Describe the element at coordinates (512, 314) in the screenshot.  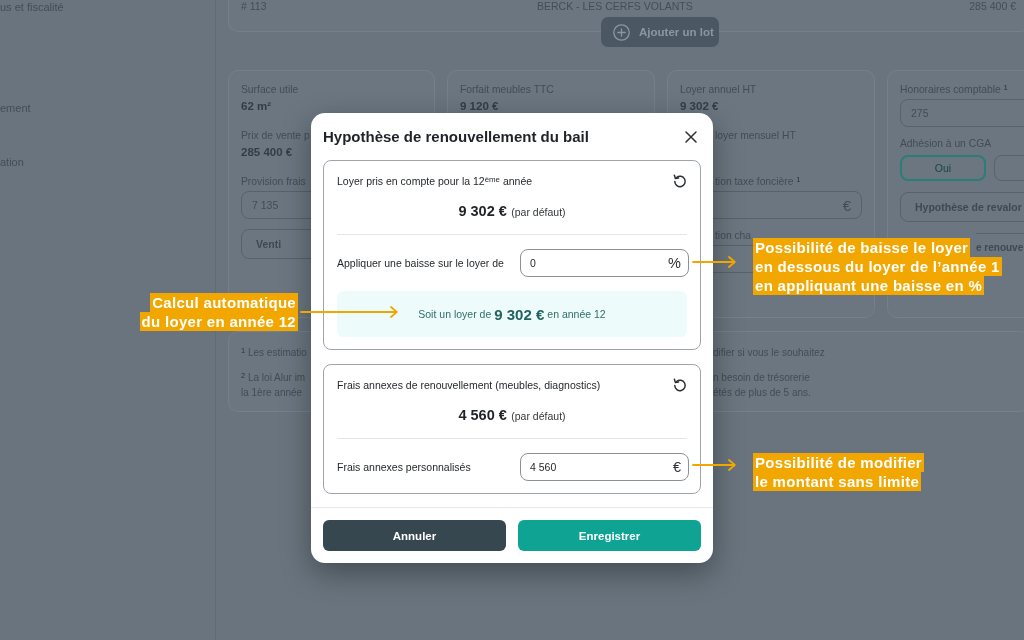
I see `result-summary: Soit un loyer de 9 302 € en année 12` at that location.